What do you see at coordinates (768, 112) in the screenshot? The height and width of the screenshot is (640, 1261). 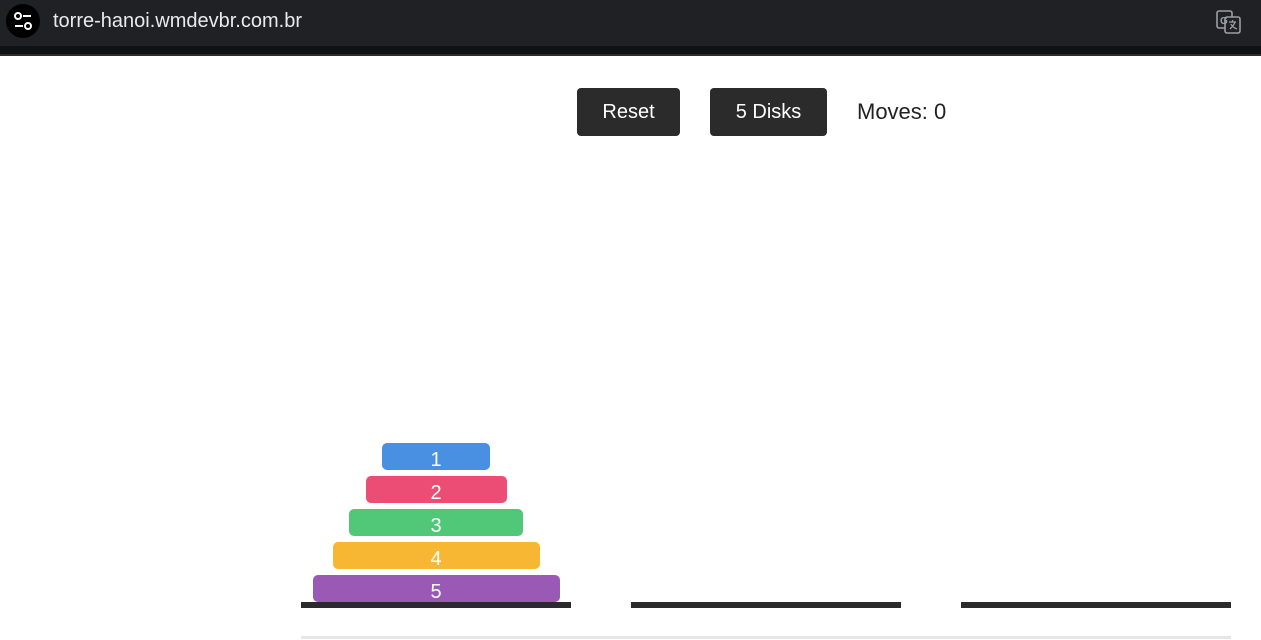 I see `disk-count-button: 5 Disks` at bounding box center [768, 112].